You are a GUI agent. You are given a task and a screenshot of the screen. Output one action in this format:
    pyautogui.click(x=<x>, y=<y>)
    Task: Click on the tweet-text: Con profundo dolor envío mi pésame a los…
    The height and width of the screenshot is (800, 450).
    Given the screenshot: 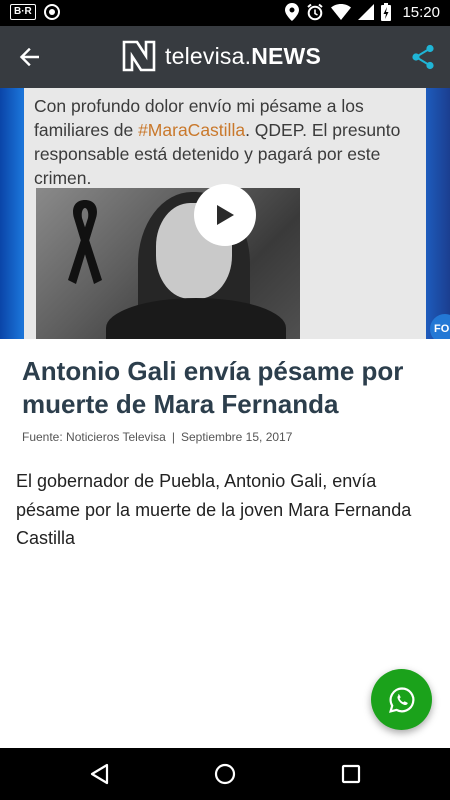 What is the action you would take?
    pyautogui.click(x=230, y=142)
    